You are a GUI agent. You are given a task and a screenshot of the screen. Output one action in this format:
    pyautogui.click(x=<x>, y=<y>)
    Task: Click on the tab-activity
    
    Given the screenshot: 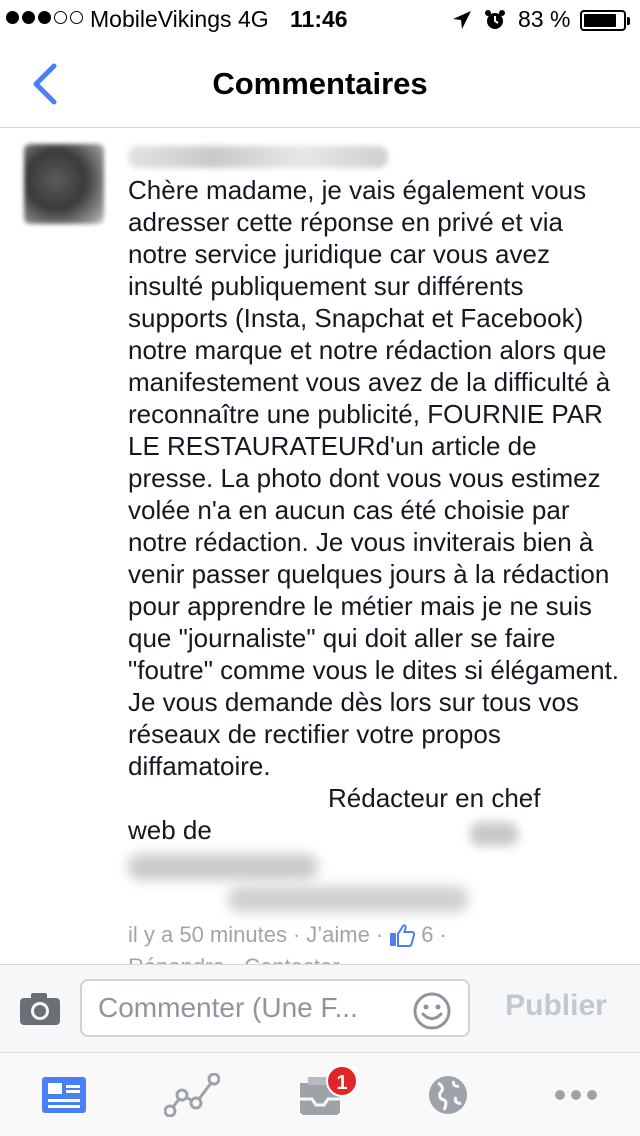 What is the action you would take?
    pyautogui.click(x=192, y=1094)
    